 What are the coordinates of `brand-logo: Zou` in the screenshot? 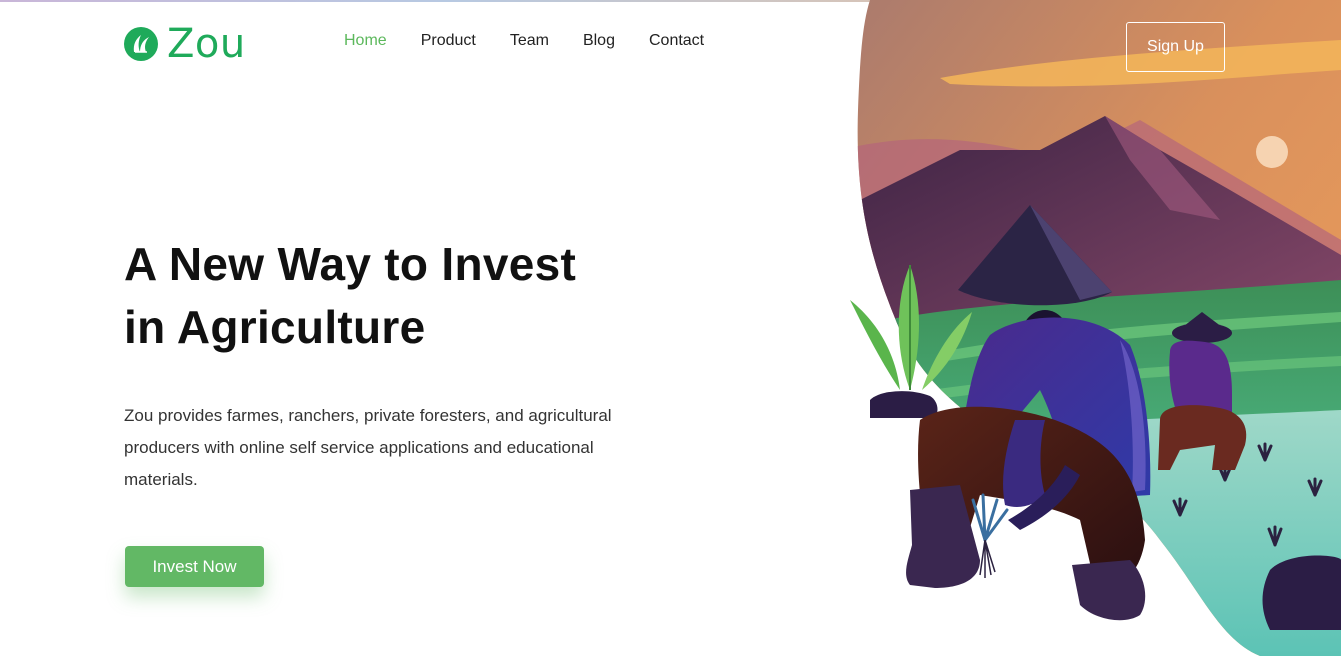 It's located at (185, 44).